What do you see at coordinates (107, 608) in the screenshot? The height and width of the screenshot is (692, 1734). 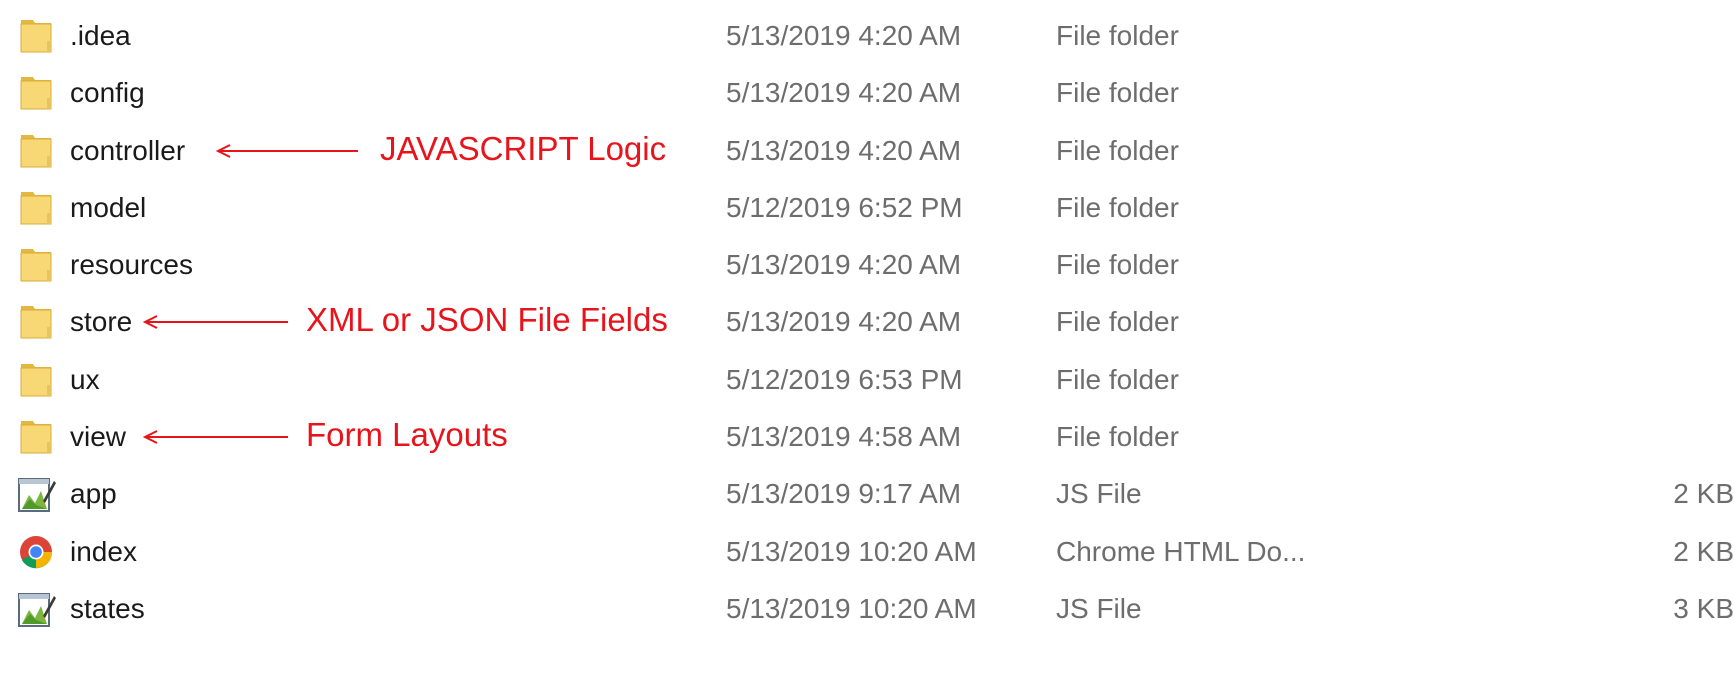 I see `file-name: states` at bounding box center [107, 608].